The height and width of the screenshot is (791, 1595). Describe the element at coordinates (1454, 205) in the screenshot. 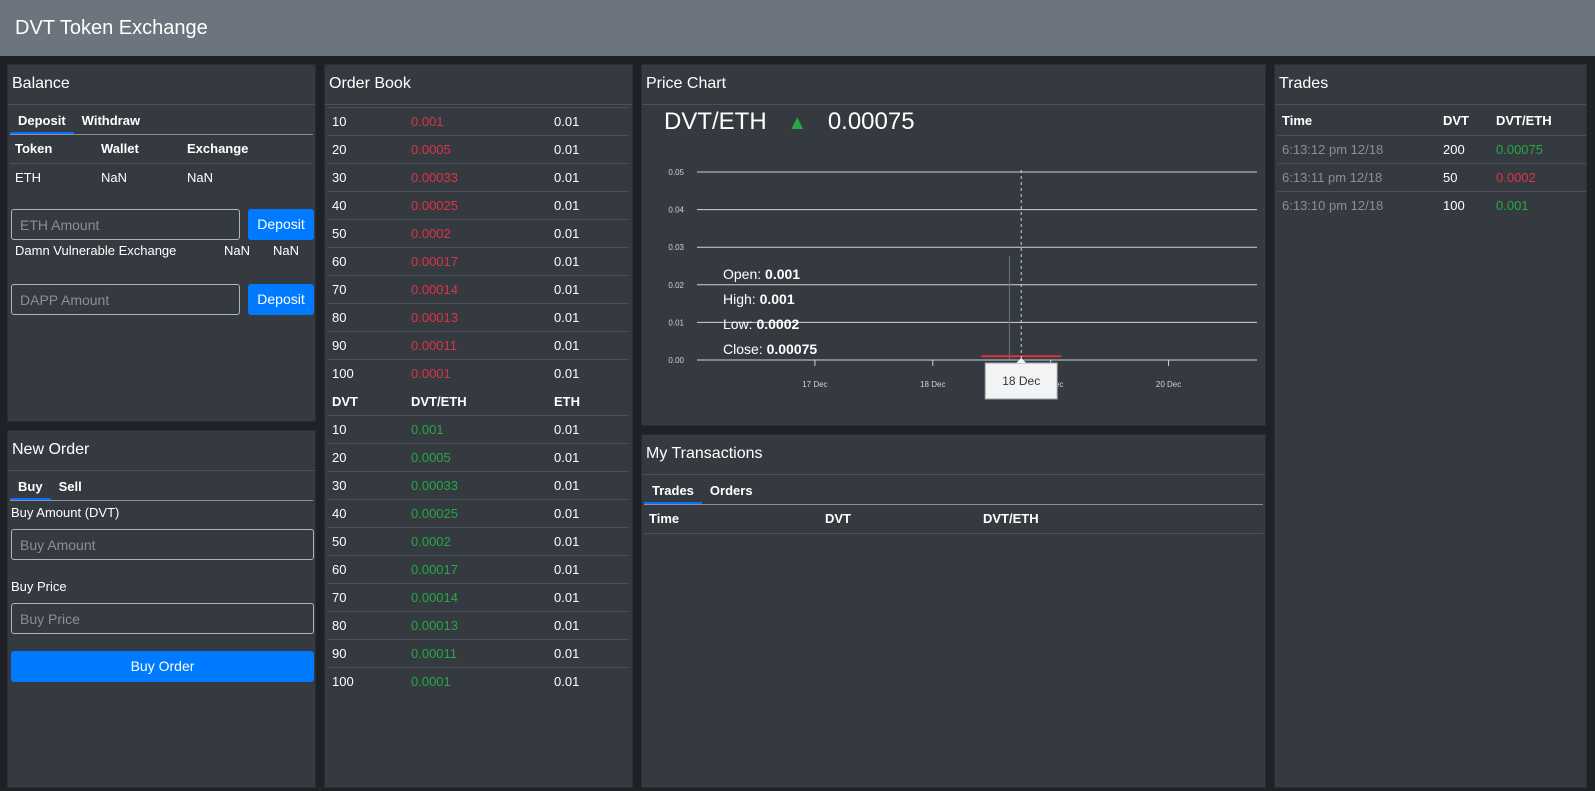

I see `trade-dvt: 100` at that location.